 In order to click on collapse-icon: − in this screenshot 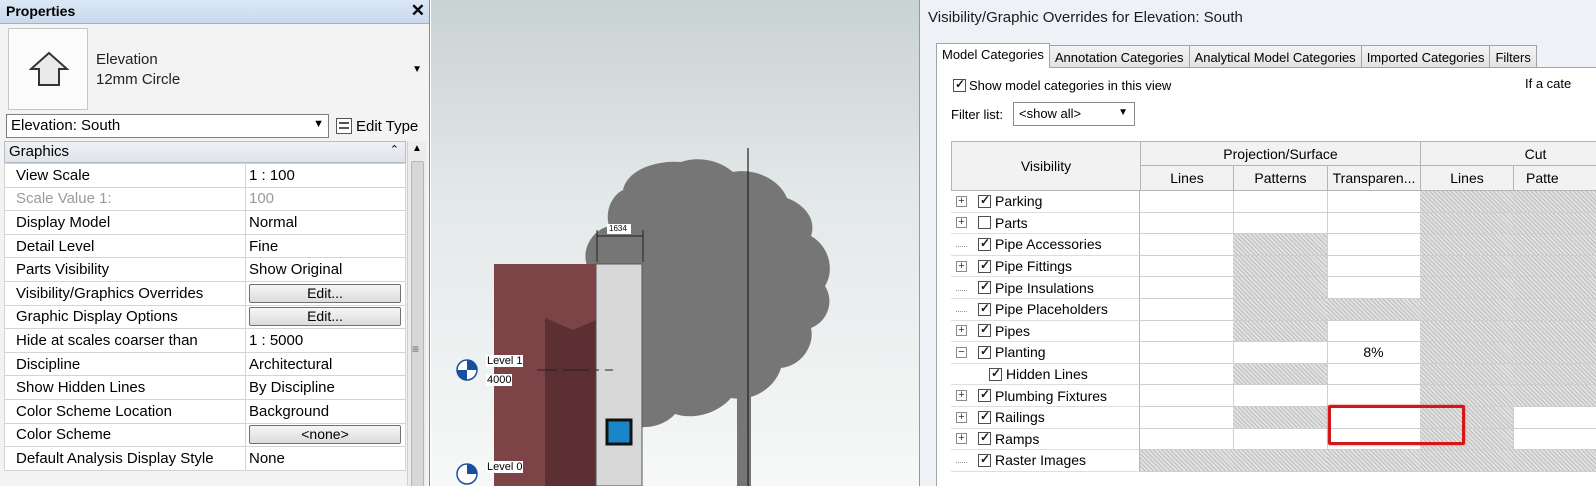, I will do `click(961, 352)`.